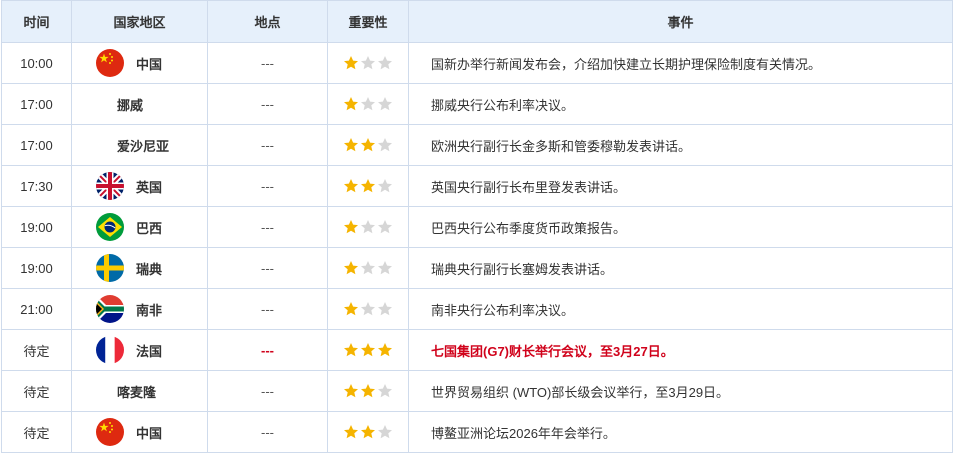 The image size is (953, 456). Describe the element at coordinates (130, 105) in the screenshot. I see `country-name: 挪威` at that location.